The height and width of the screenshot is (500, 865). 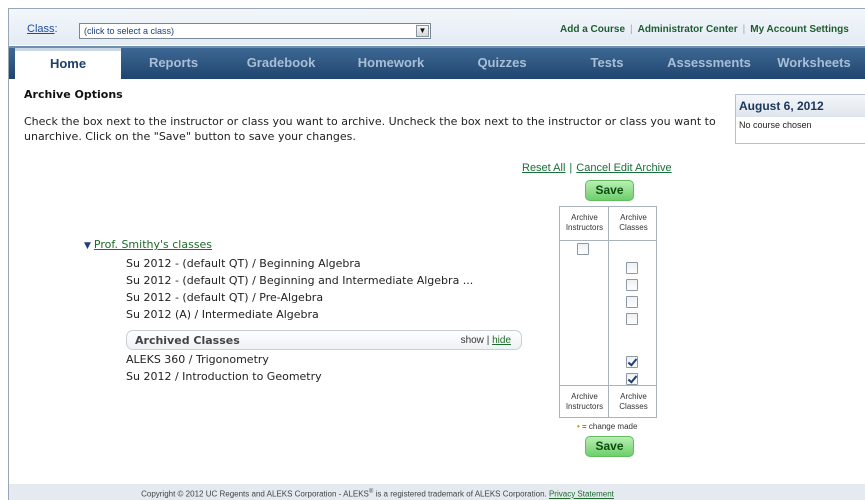 What do you see at coordinates (583, 249) in the screenshot?
I see `archive-instructor-checkbox` at bounding box center [583, 249].